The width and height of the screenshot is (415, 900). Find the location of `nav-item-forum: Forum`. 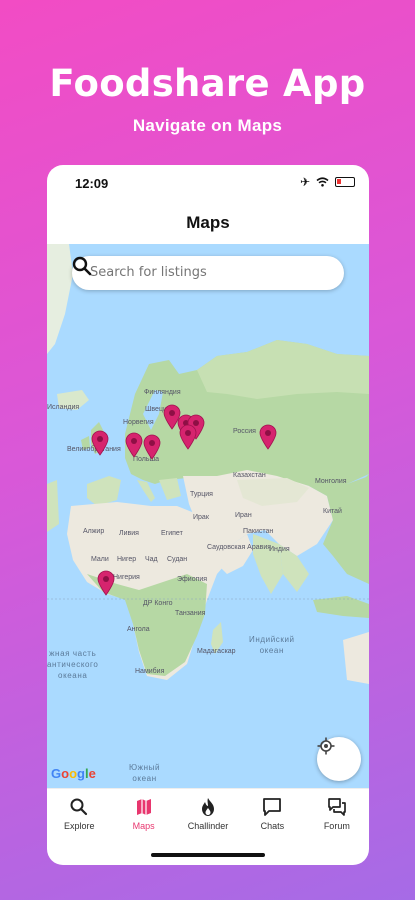

nav-item-forum: Forum is located at coordinates (337, 814).